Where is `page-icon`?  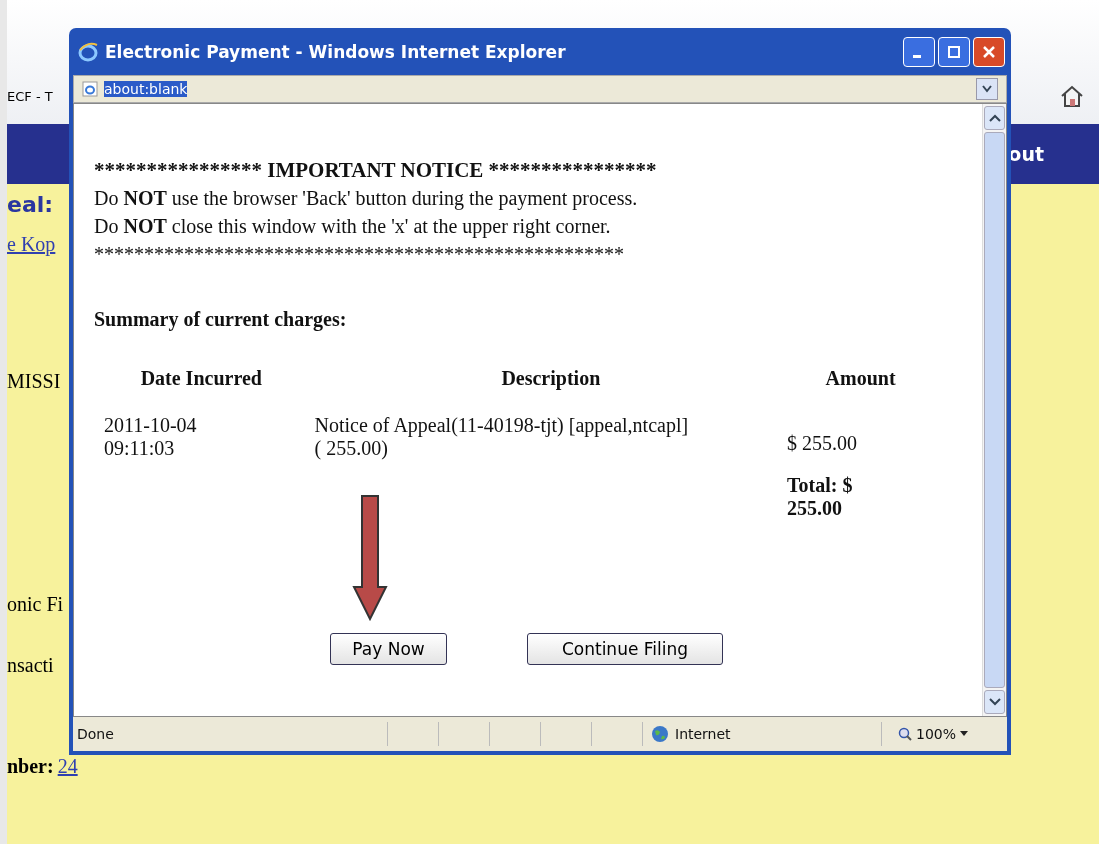 page-icon is located at coordinates (90, 89).